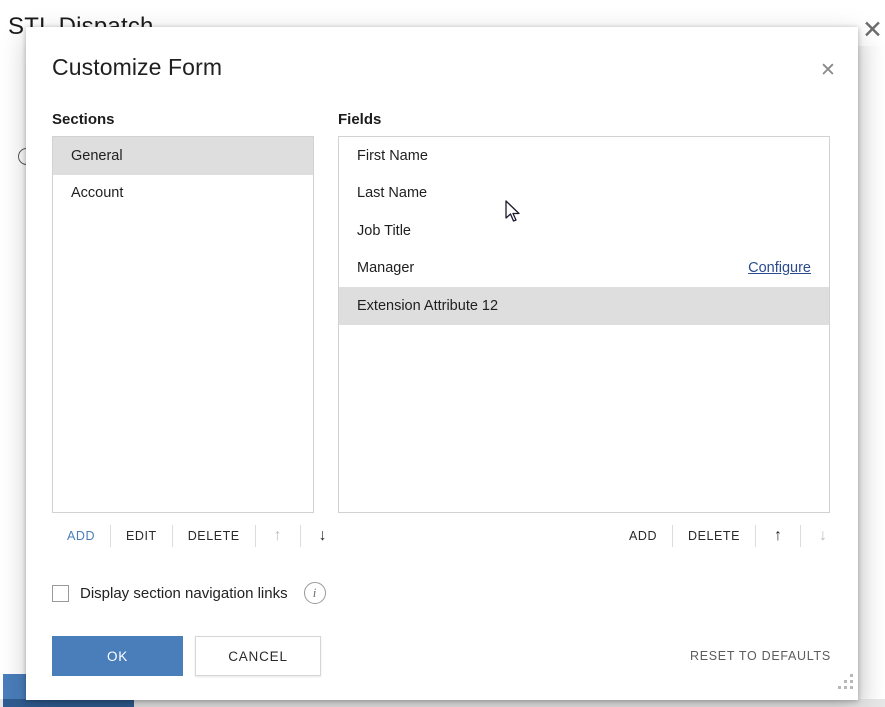 Image resolution: width=885 pixels, height=707 pixels. What do you see at coordinates (97, 155) in the screenshot?
I see `section-list-item-label: General` at bounding box center [97, 155].